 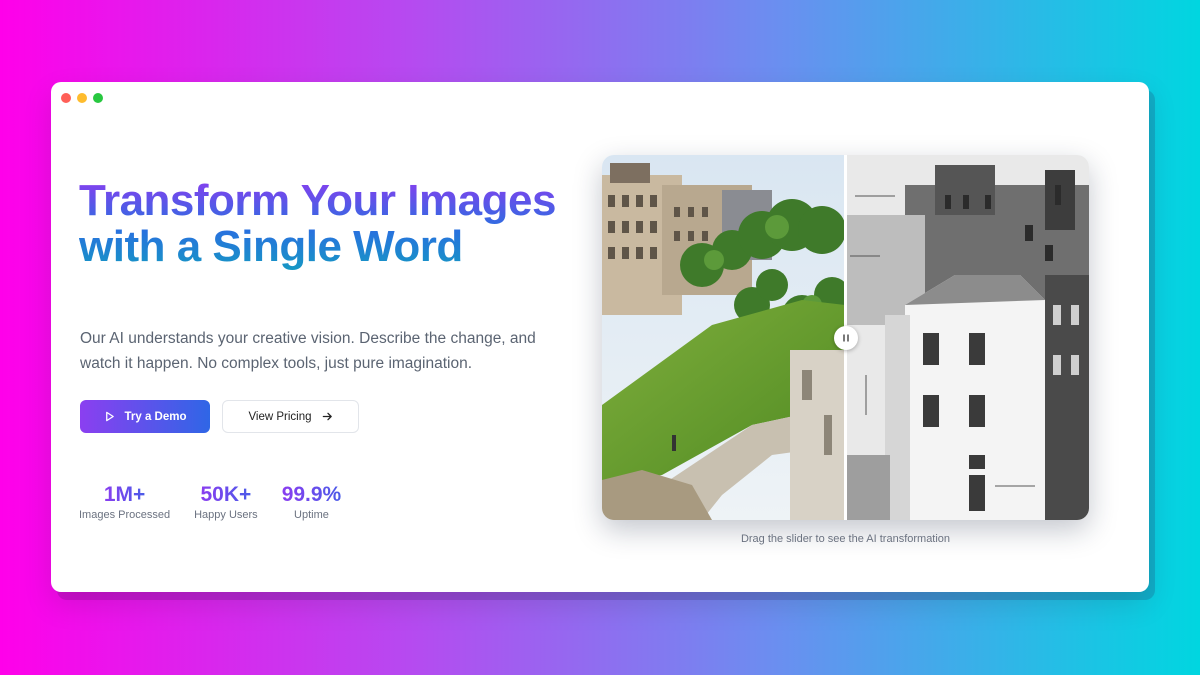 What do you see at coordinates (311, 494) in the screenshot?
I see `stat-value: 99.9%` at bounding box center [311, 494].